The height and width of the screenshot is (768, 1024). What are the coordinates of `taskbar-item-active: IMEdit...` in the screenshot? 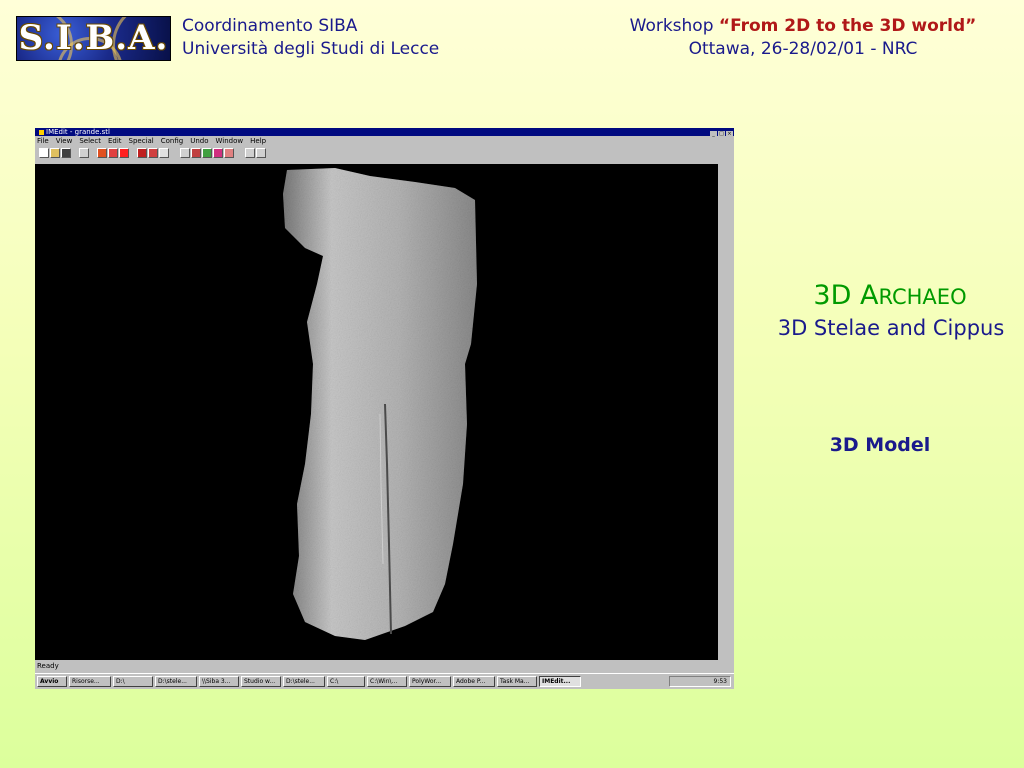 It's located at (560, 681).